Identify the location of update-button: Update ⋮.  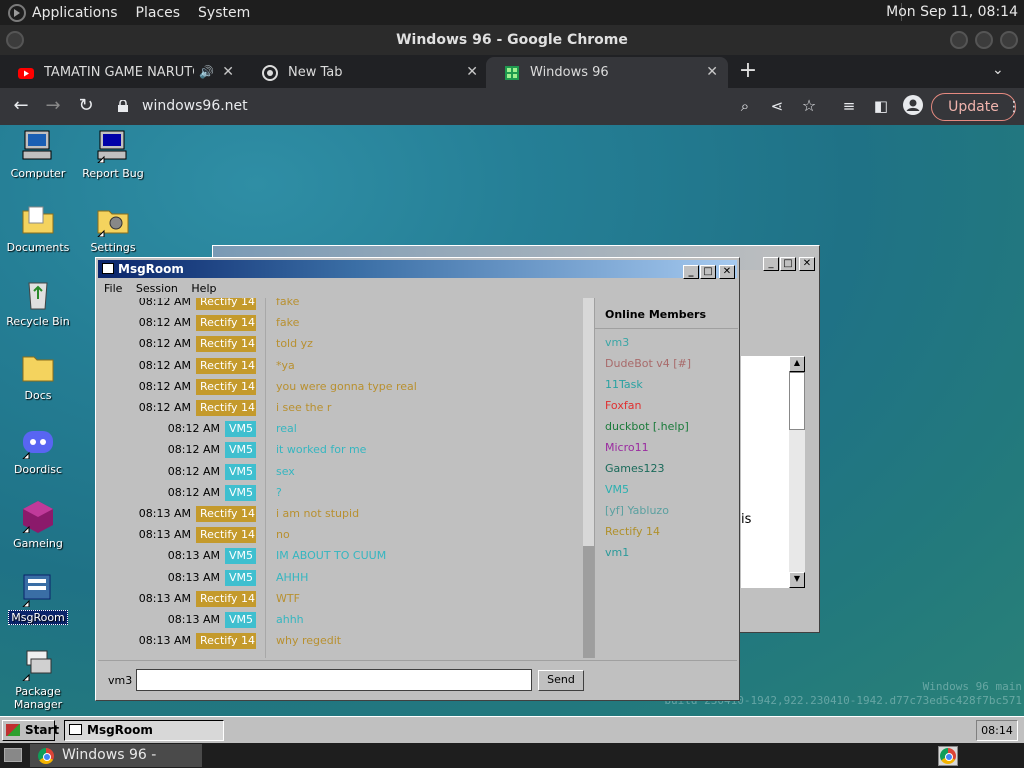
(976, 107).